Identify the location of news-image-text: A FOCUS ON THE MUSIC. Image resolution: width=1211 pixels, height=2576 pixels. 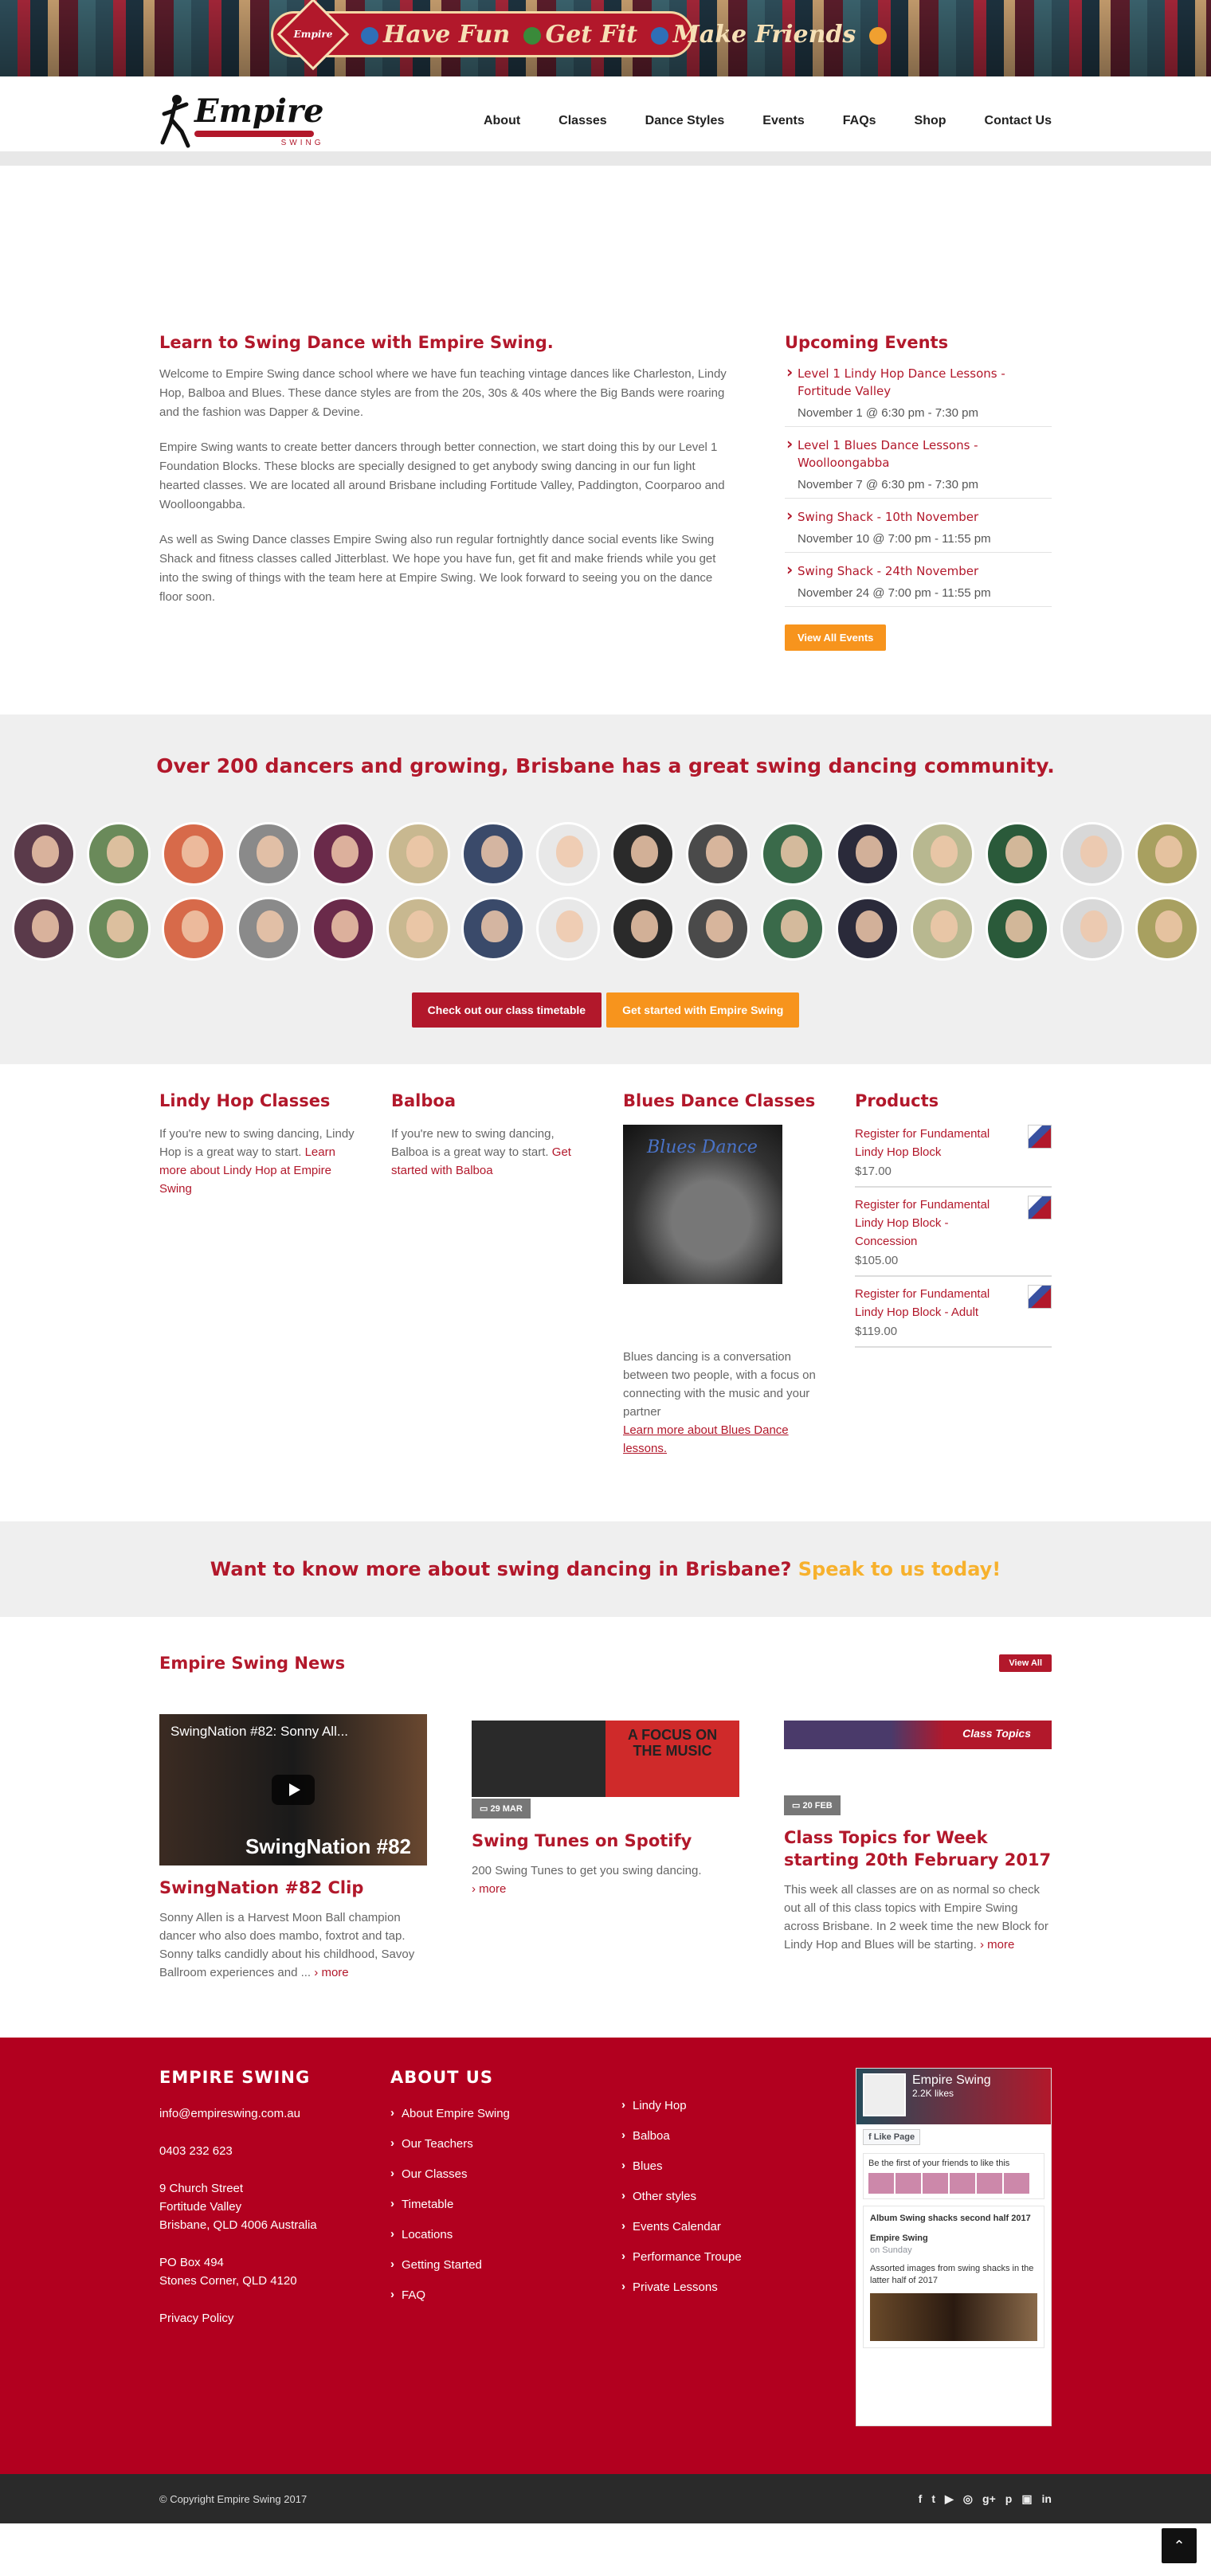
(672, 1743).